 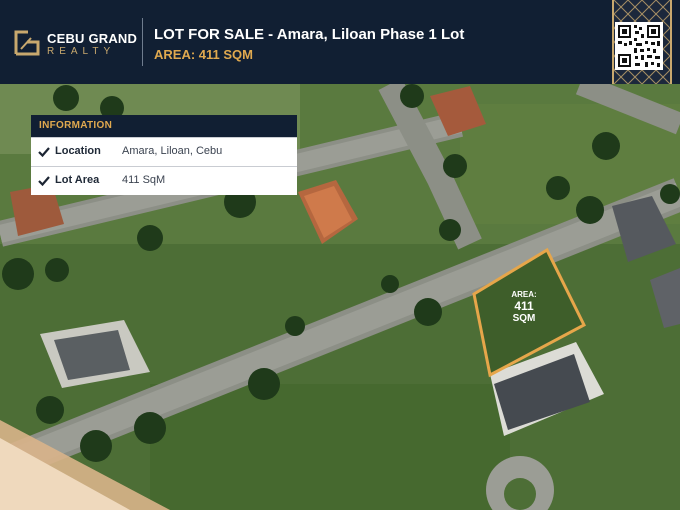 What do you see at coordinates (27, 43) in the screenshot?
I see `brand-logo-icon` at bounding box center [27, 43].